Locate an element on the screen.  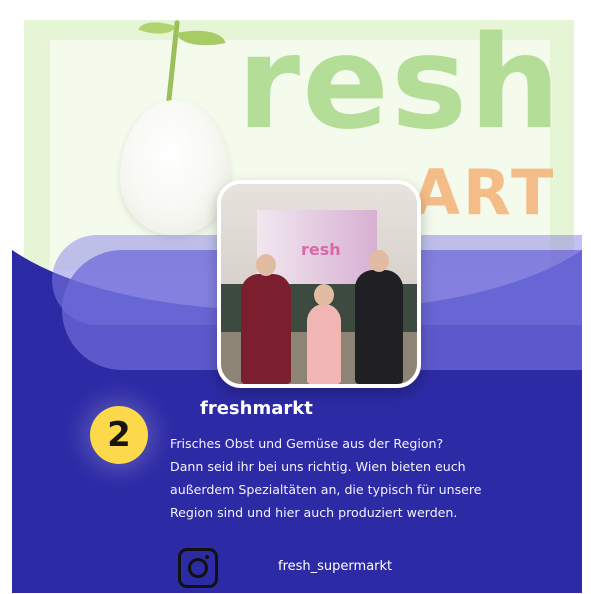
person-middle is located at coordinates (324, 344).